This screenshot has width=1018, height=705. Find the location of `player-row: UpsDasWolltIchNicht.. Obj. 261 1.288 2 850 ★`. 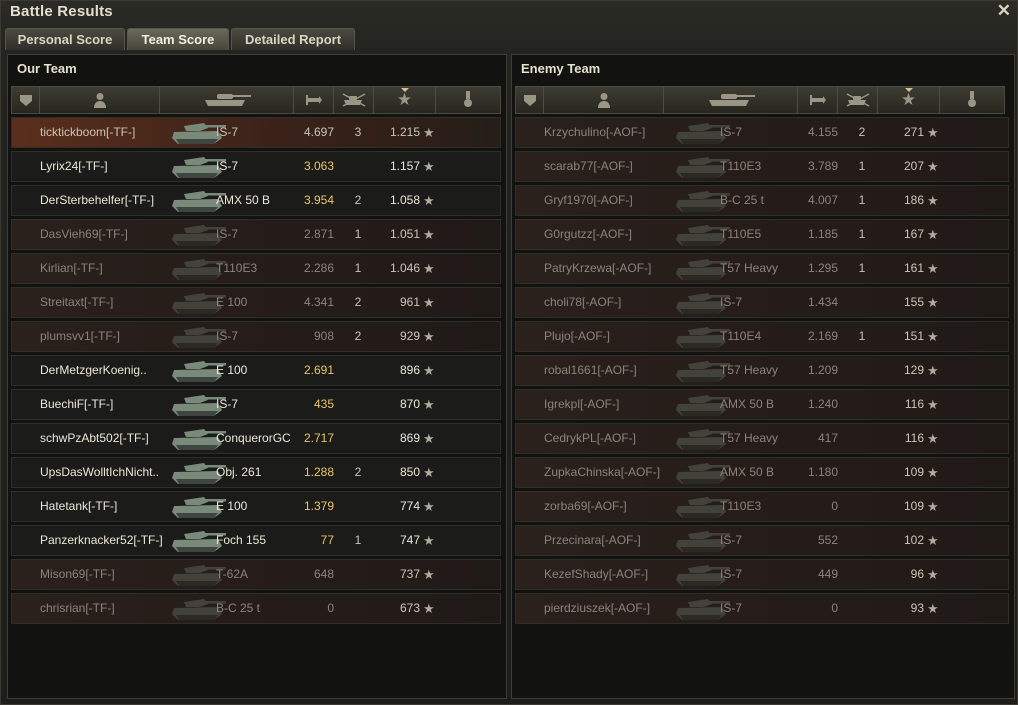

player-row: UpsDasWolltIchNicht.. Obj. 261 1.288 2 850 ★ is located at coordinates (256, 472).